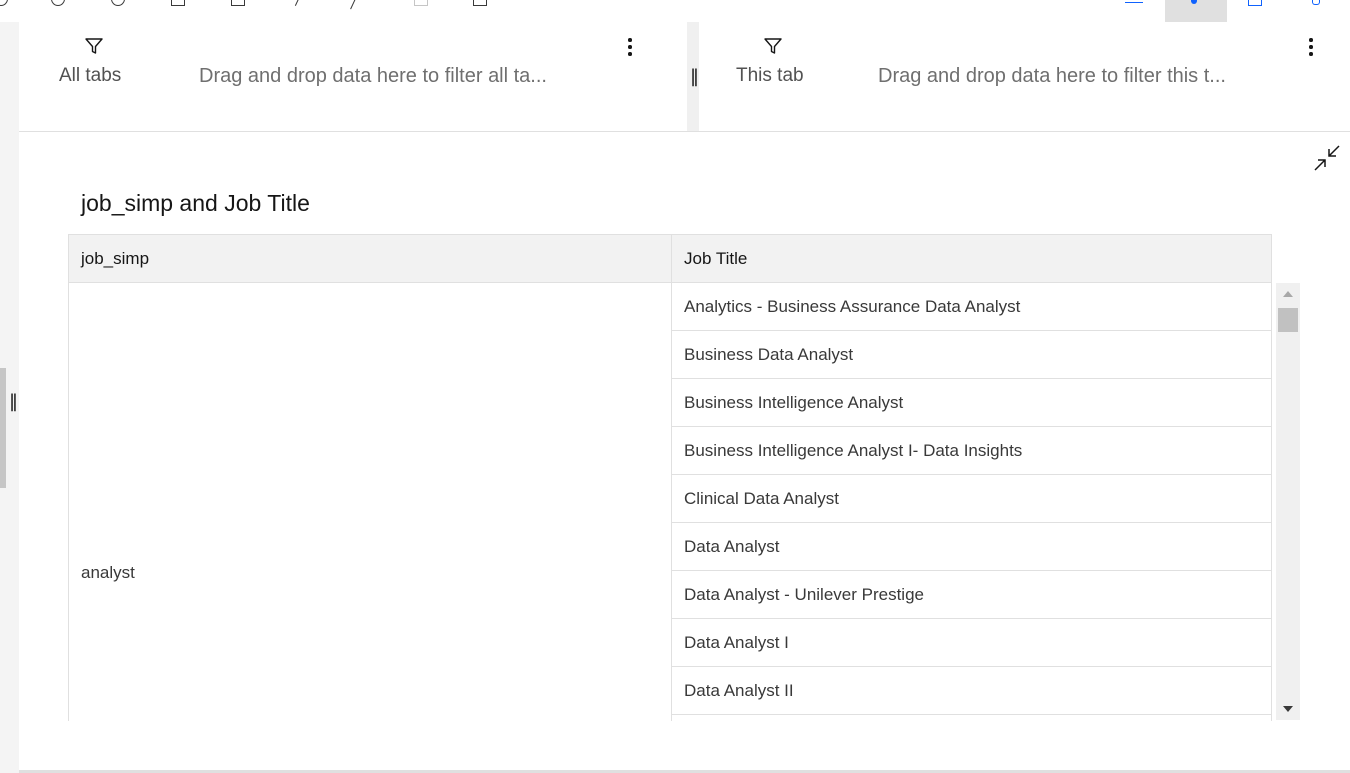  What do you see at coordinates (370, 258) in the screenshot?
I see `column-header-job-simp: job_simp` at bounding box center [370, 258].